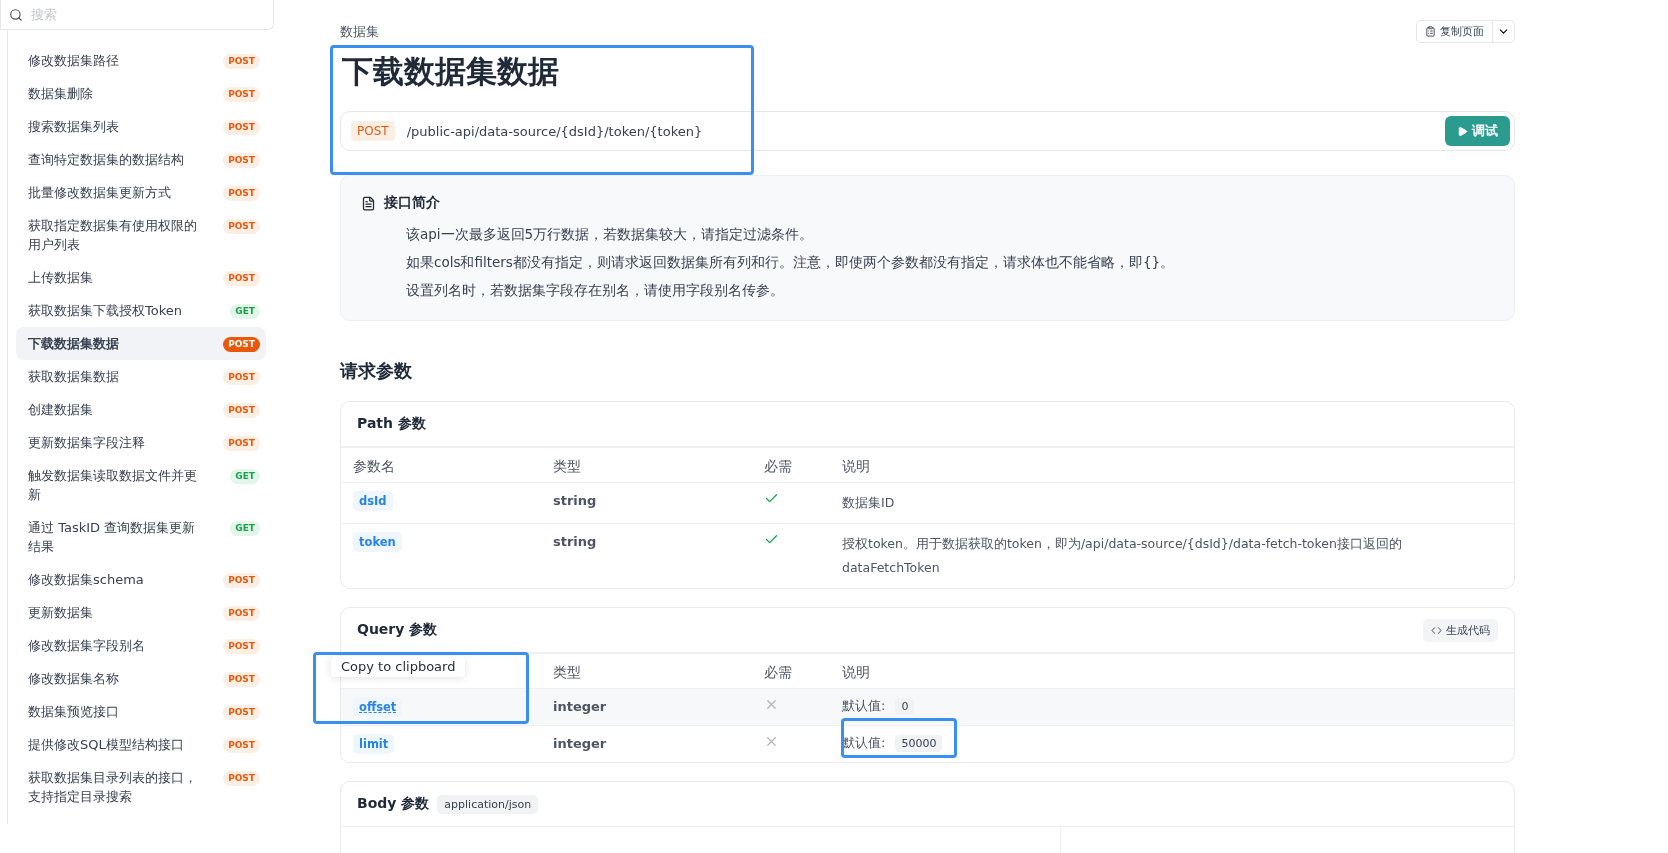 The image size is (1668, 853). Describe the element at coordinates (141, 60) in the screenshot. I see `sidebar-item: 修改数据集路径 POST` at that location.